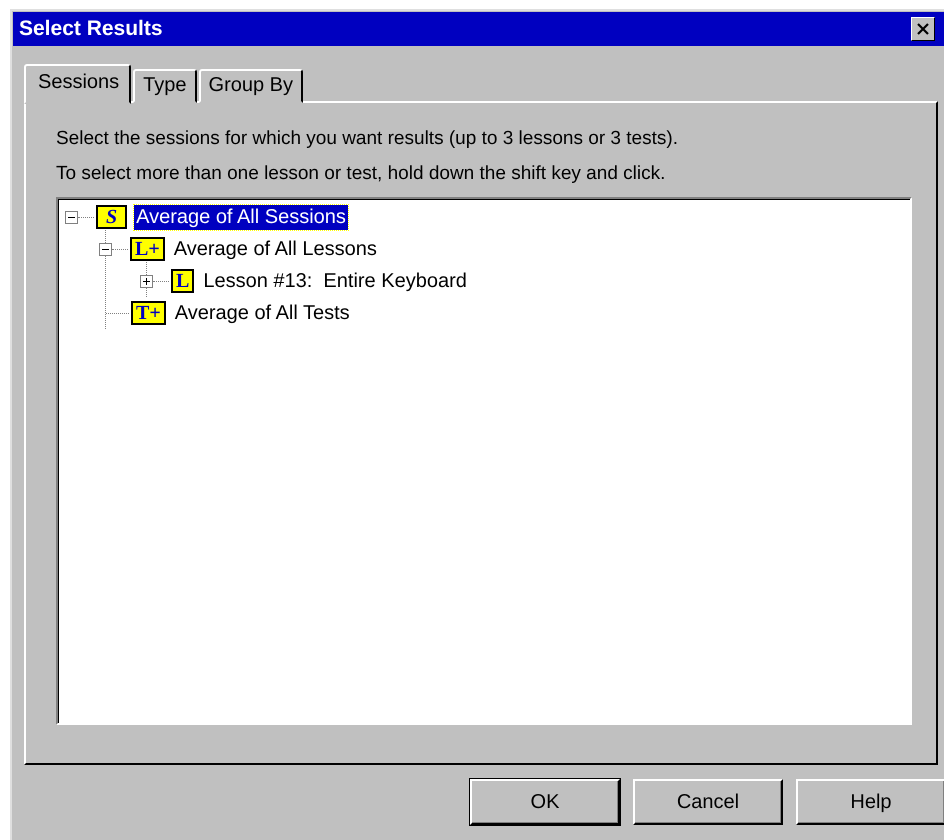  What do you see at coordinates (250, 86) in the screenshot?
I see `tab: Group By` at bounding box center [250, 86].